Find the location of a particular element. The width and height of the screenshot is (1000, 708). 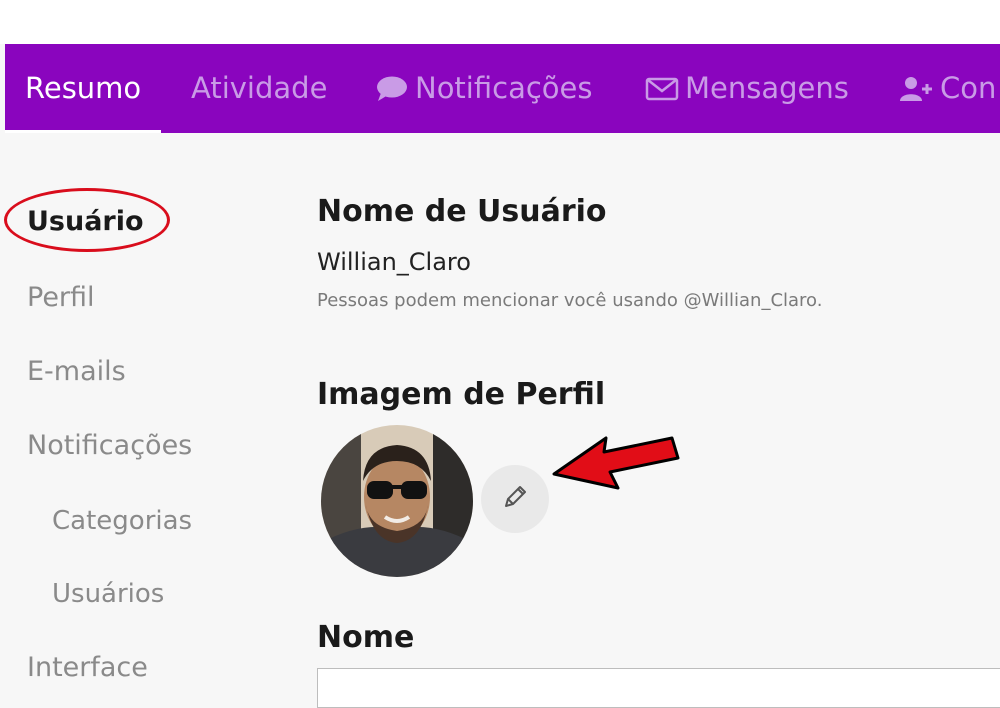

sidebar-item-emails: E-mails is located at coordinates (76, 372).